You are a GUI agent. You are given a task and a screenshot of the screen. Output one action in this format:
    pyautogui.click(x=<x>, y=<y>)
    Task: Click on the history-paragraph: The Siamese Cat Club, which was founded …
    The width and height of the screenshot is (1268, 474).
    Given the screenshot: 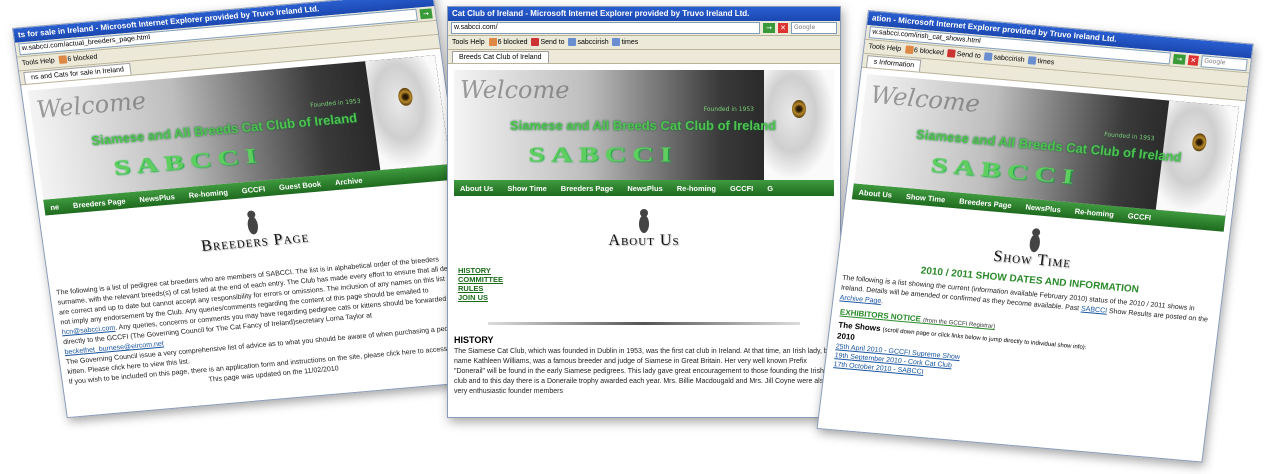 What is the action you would take?
    pyautogui.click(x=643, y=371)
    